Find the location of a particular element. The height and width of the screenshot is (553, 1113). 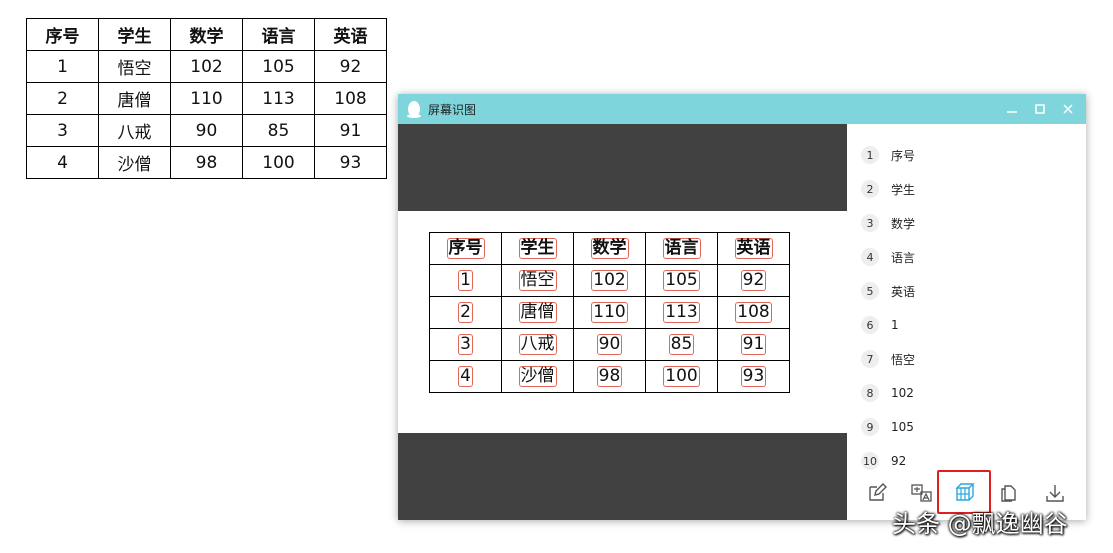

ocr-text-box: 110 is located at coordinates (609, 312).